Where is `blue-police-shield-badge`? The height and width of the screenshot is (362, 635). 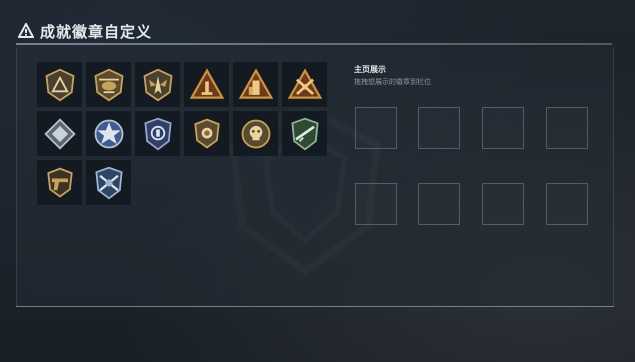 blue-police-shield-badge is located at coordinates (157, 133).